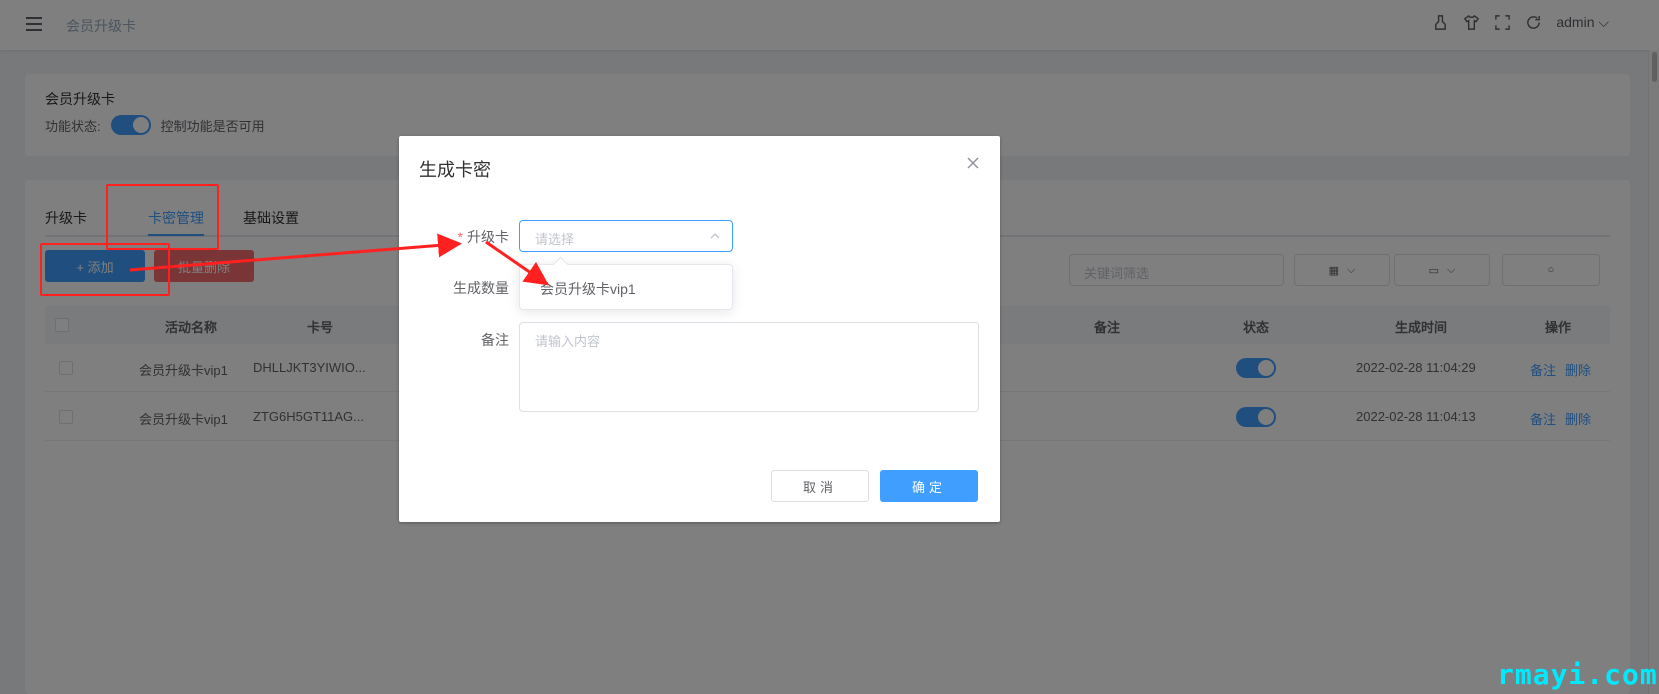  Describe the element at coordinates (626, 236) in the screenshot. I see `upgrade-card-select: 请选择` at that location.